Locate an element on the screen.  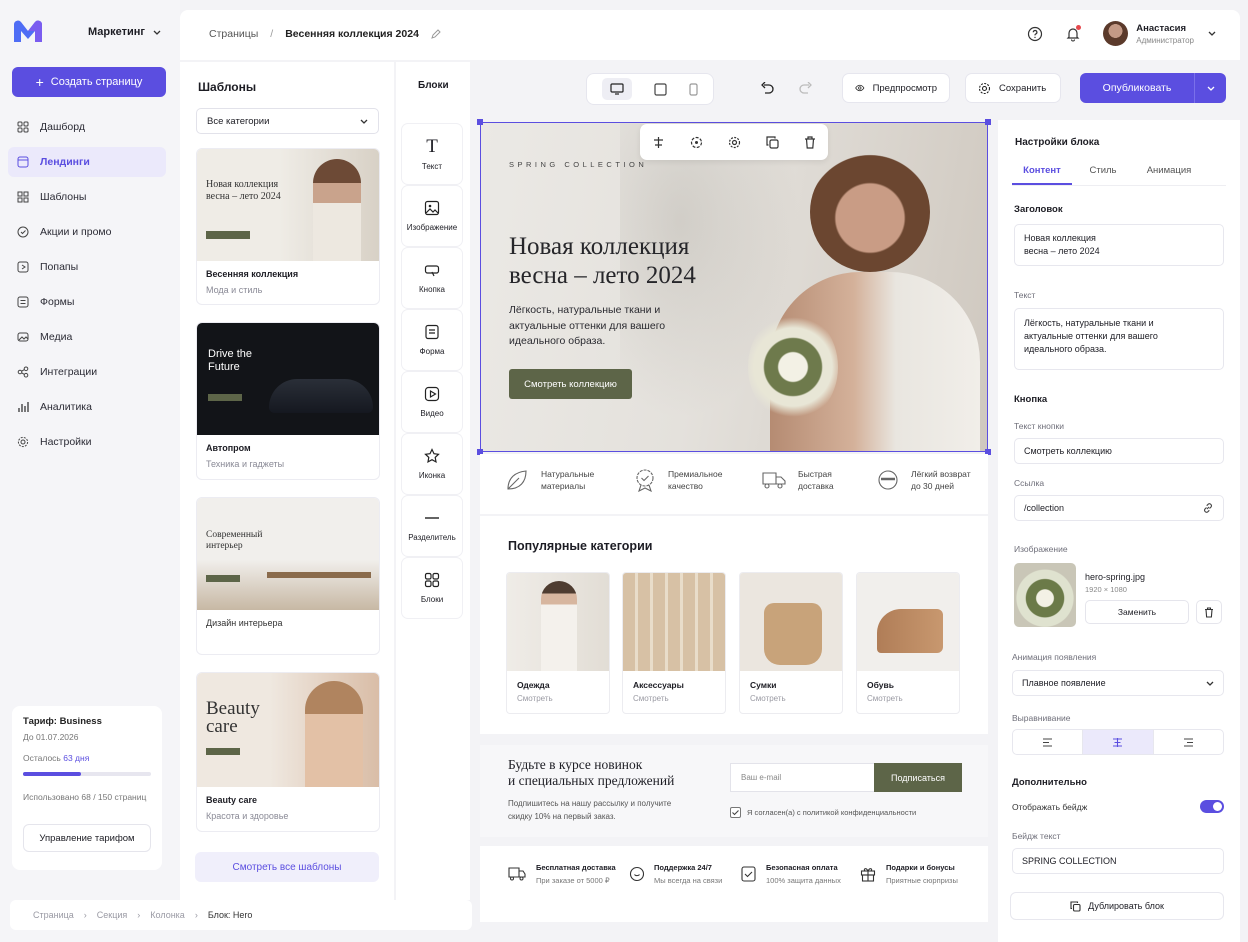
workspace-switcher: Маркетинг is located at coordinates (124, 32).